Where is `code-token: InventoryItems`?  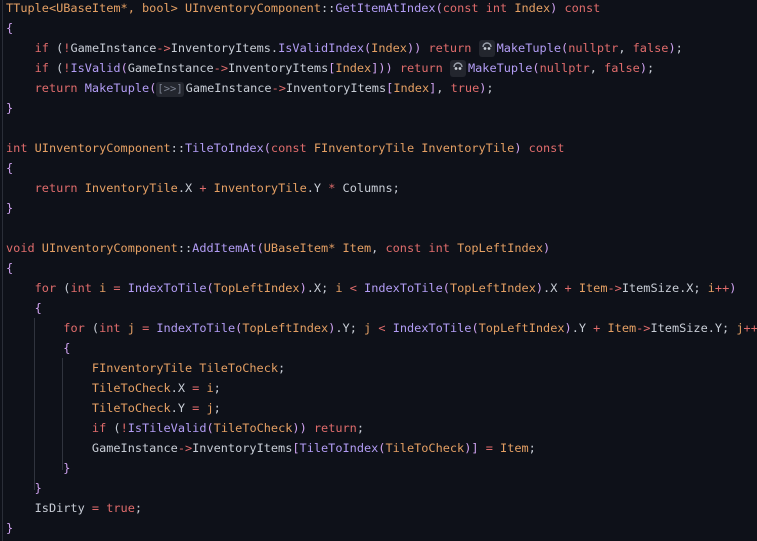 code-token: InventoryItems is located at coordinates (242, 448).